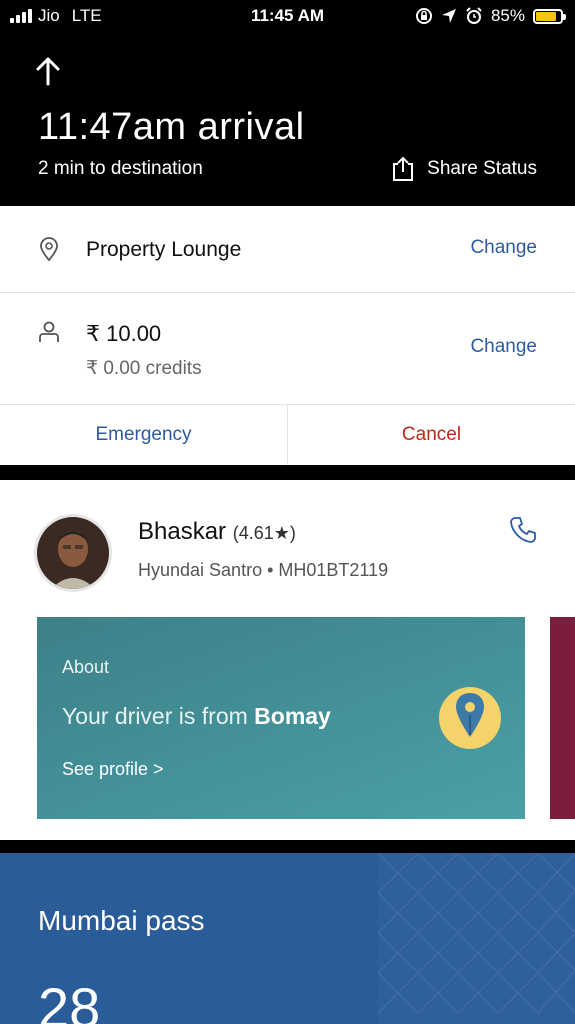 This screenshot has width=575, height=1024. Describe the element at coordinates (264, 533) in the screenshot. I see `driver-rating: (4.61★)` at that location.